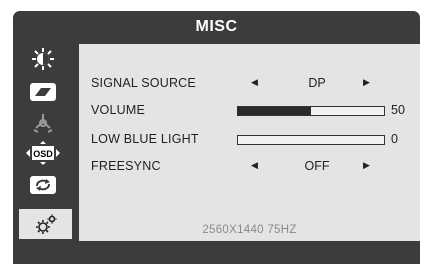 The height and width of the screenshot is (264, 430). What do you see at coordinates (366, 165) in the screenshot?
I see `freesync-right-arrow-icon: ▶` at bounding box center [366, 165].